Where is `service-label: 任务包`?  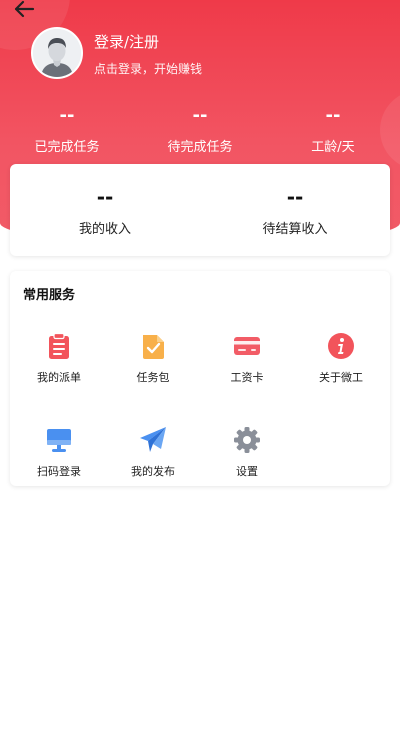 service-label: 任务包 is located at coordinates (153, 377).